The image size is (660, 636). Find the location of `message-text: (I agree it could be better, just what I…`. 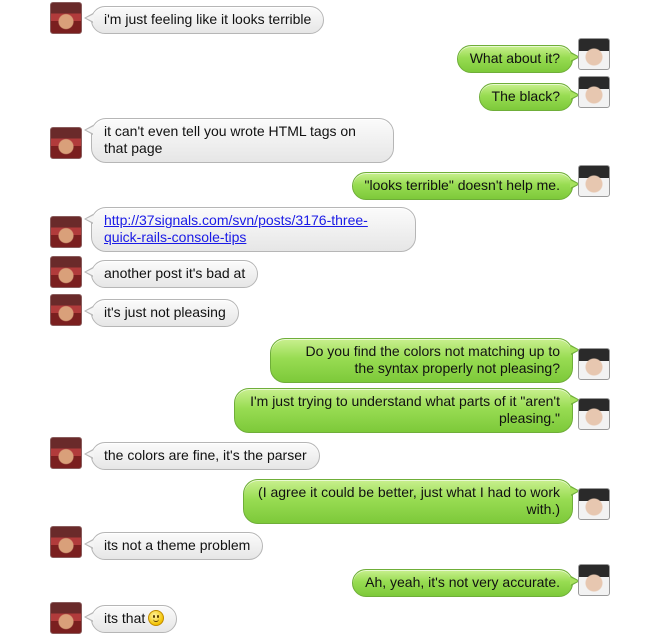

message-text: (I agree it could be better, just what I… is located at coordinates (409, 500).